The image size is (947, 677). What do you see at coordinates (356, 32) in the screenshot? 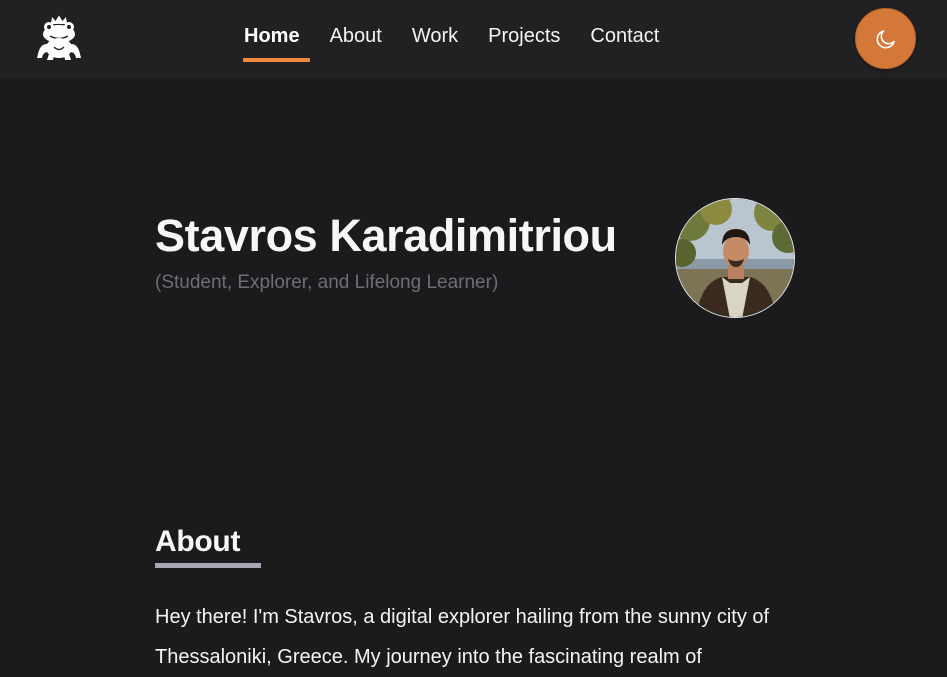
I see `nav-link-about: About` at bounding box center [356, 32].